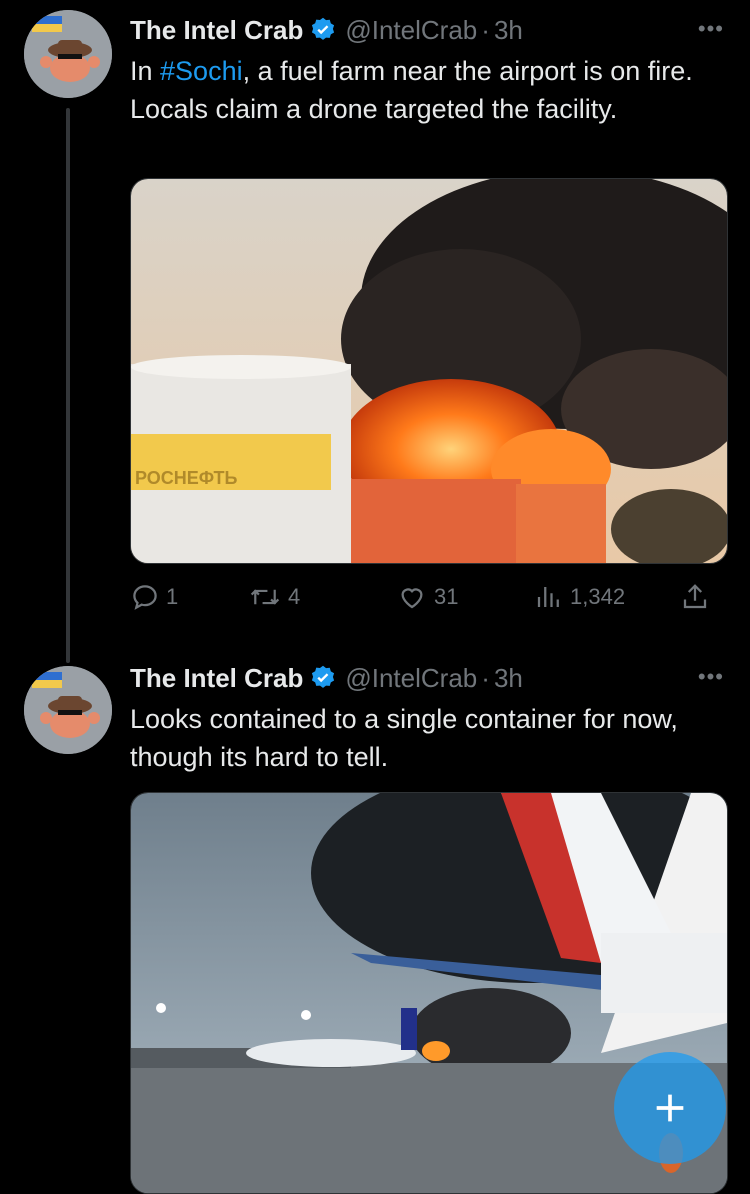 The width and height of the screenshot is (750, 1194). What do you see at coordinates (172, 596) in the screenshot?
I see `reply-count: 1` at bounding box center [172, 596].